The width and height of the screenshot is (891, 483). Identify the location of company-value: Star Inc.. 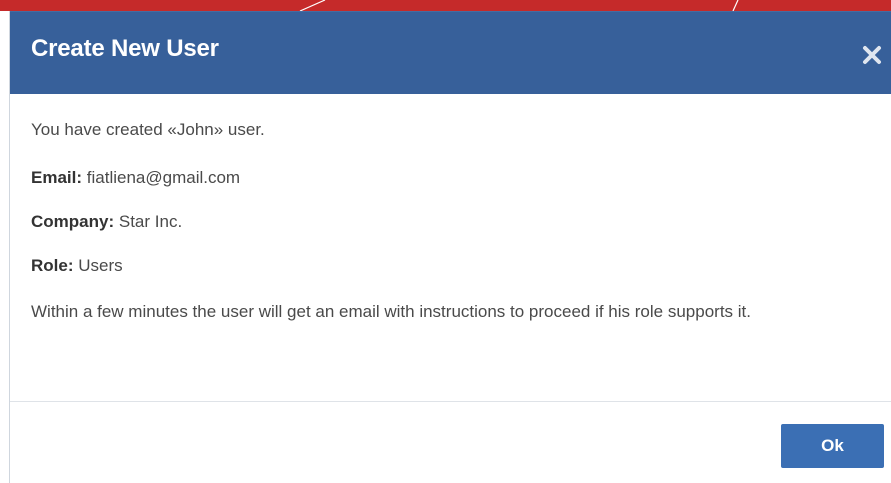
(150, 221).